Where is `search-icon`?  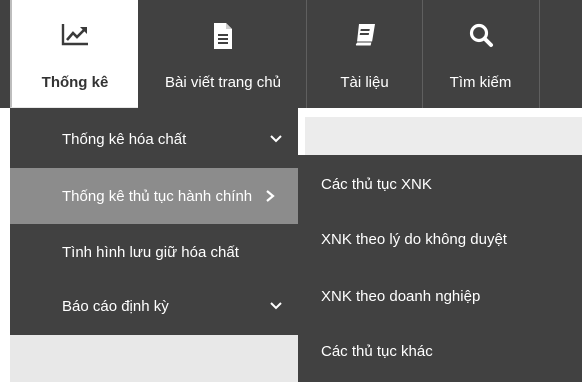
search-icon is located at coordinates (481, 42).